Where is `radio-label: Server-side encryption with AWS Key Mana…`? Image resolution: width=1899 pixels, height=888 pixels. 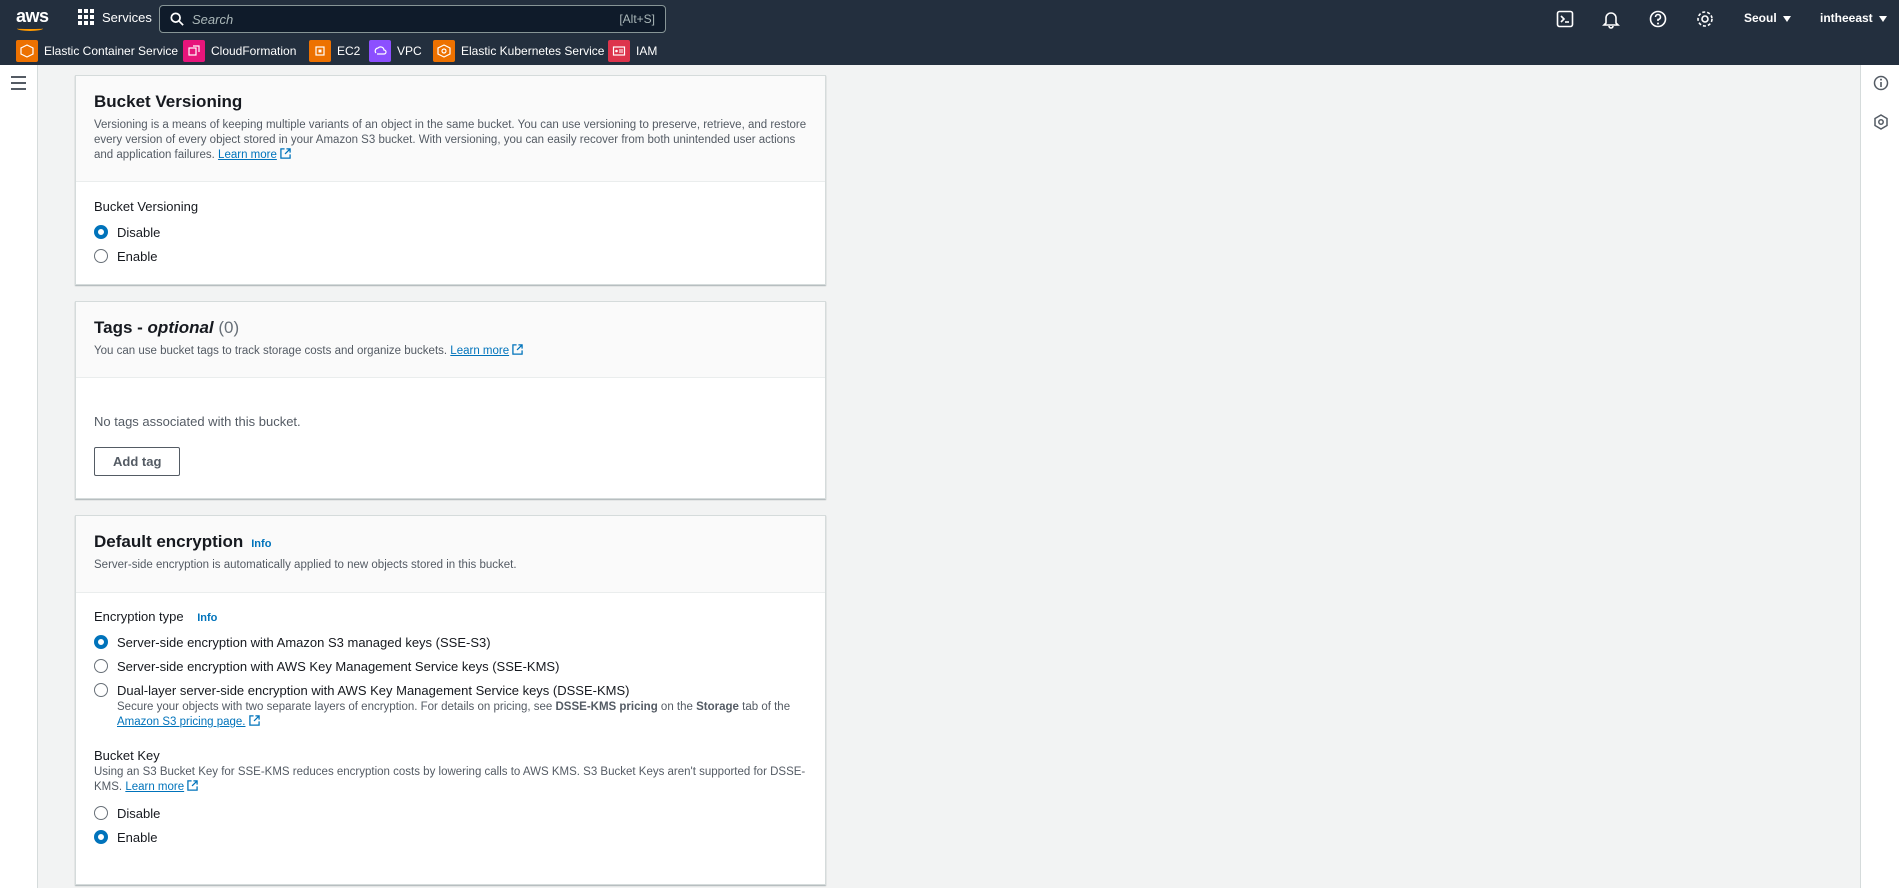
radio-label: Server-side encryption with AWS Key Mana… is located at coordinates (338, 666).